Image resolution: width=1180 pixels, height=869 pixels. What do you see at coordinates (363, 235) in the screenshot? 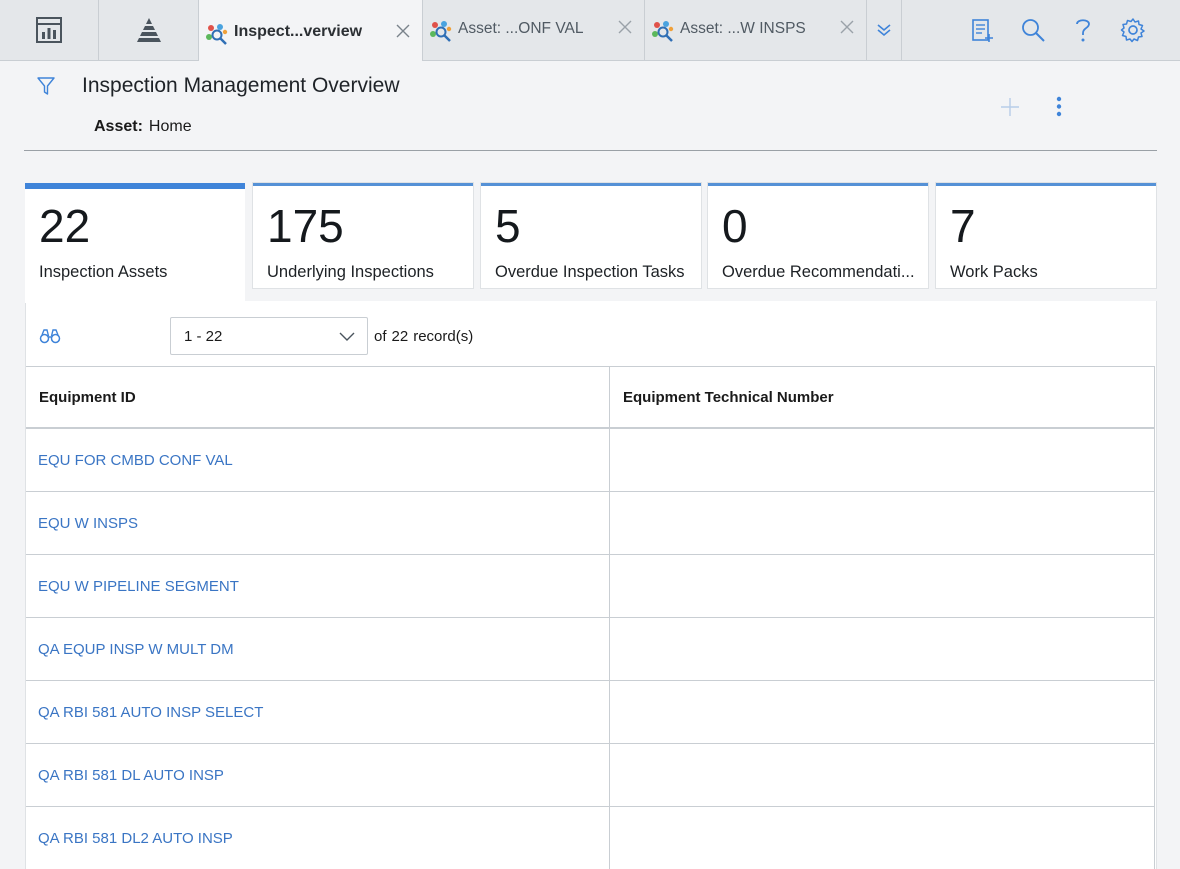
I see `kpi-tile-underlying-inspections: 175 Underlying Inspections` at bounding box center [363, 235].